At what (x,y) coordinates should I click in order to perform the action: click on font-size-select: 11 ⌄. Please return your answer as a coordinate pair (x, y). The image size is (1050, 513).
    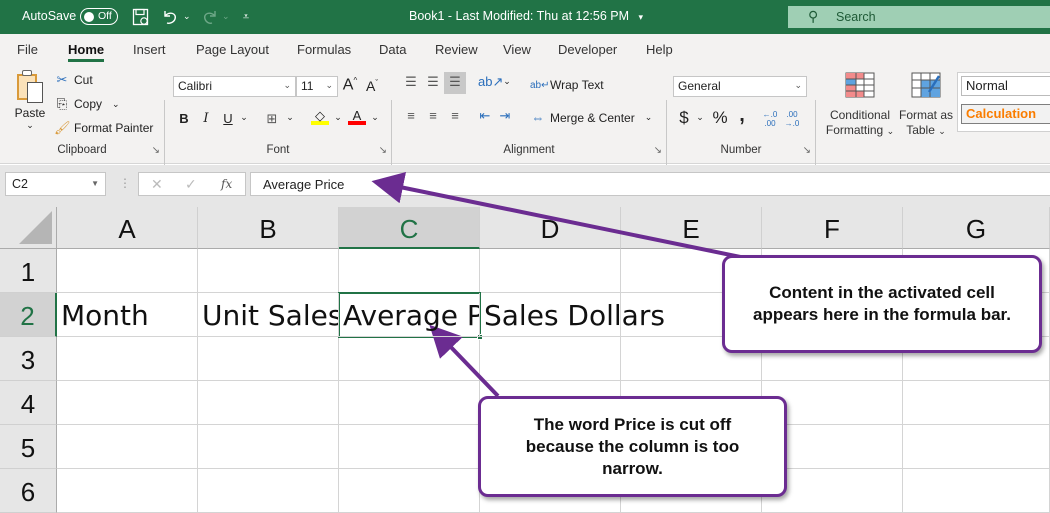
    Looking at the image, I should click on (317, 86).